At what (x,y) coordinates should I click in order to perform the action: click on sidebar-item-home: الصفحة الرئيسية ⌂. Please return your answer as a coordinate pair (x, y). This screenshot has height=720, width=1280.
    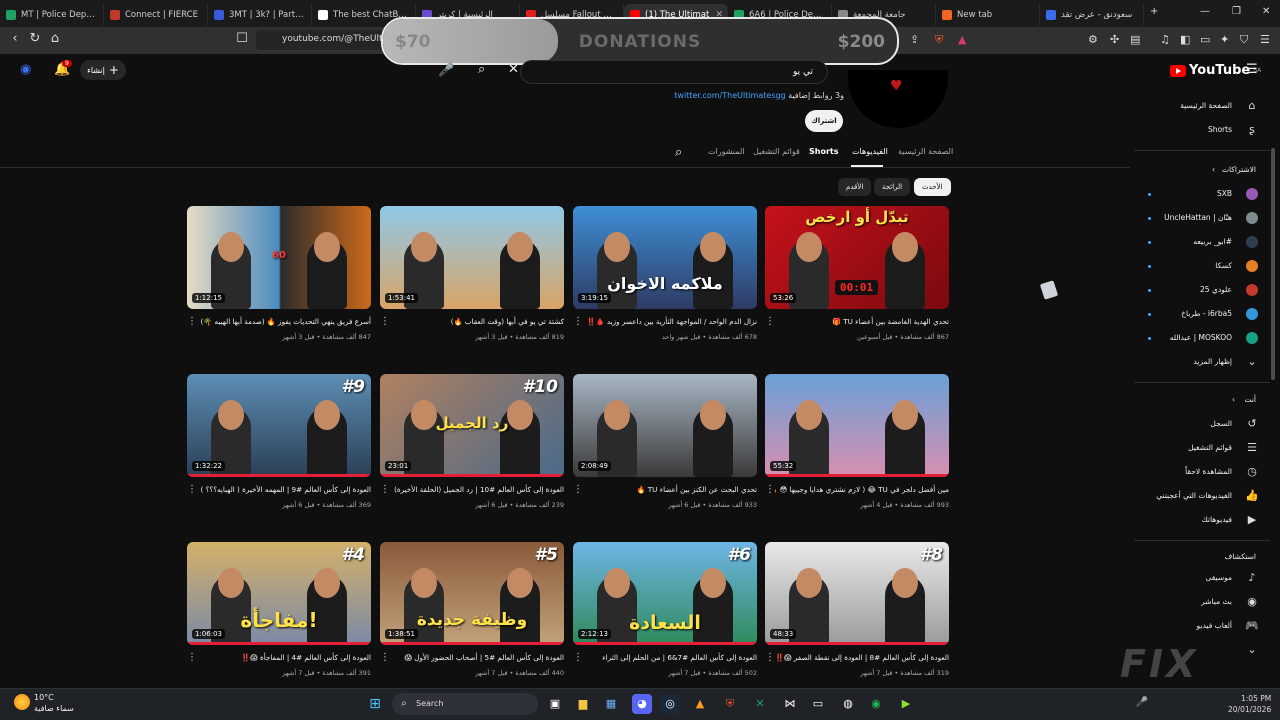
    Looking at the image, I should click on (1200, 106).